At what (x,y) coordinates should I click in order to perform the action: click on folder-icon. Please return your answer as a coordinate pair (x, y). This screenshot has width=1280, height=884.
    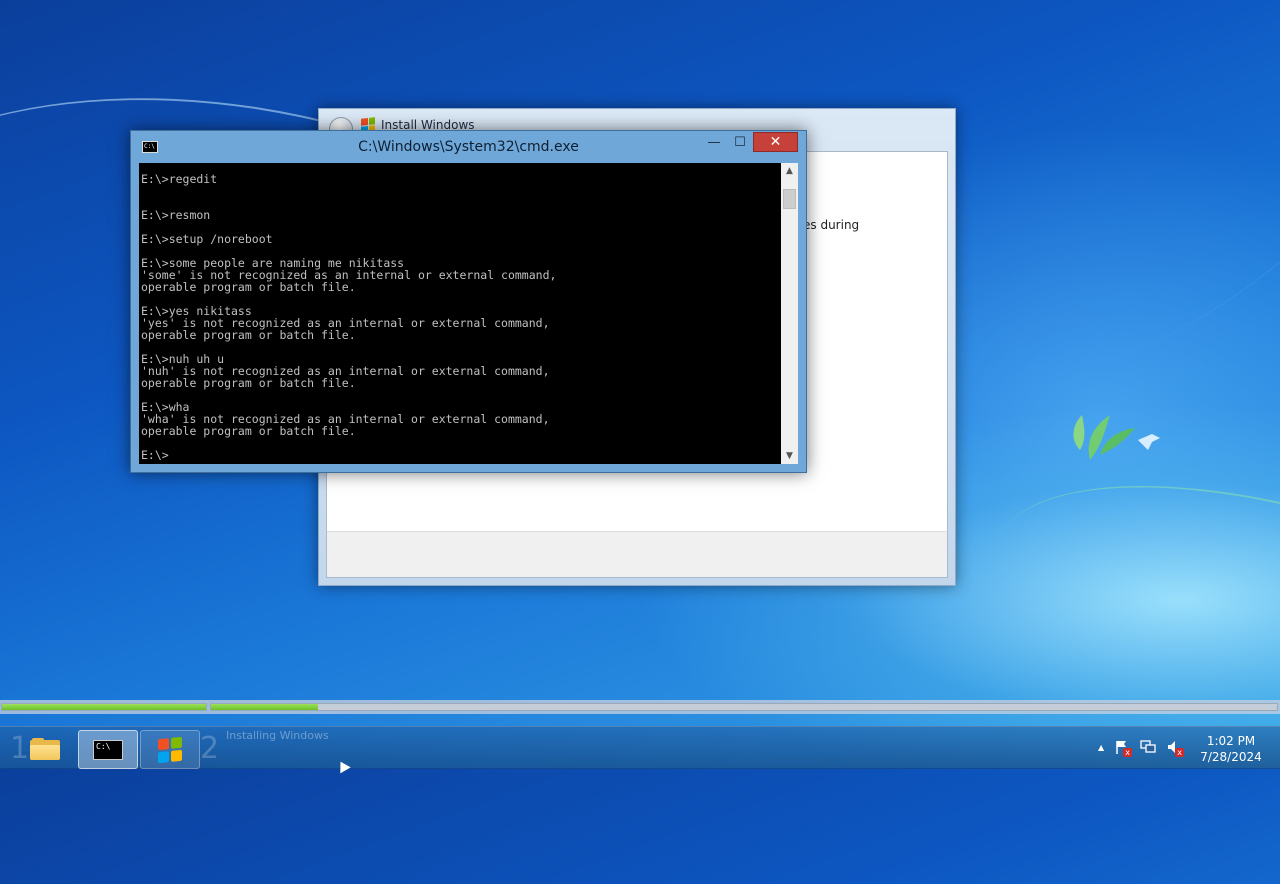
    Looking at the image, I should click on (45, 748).